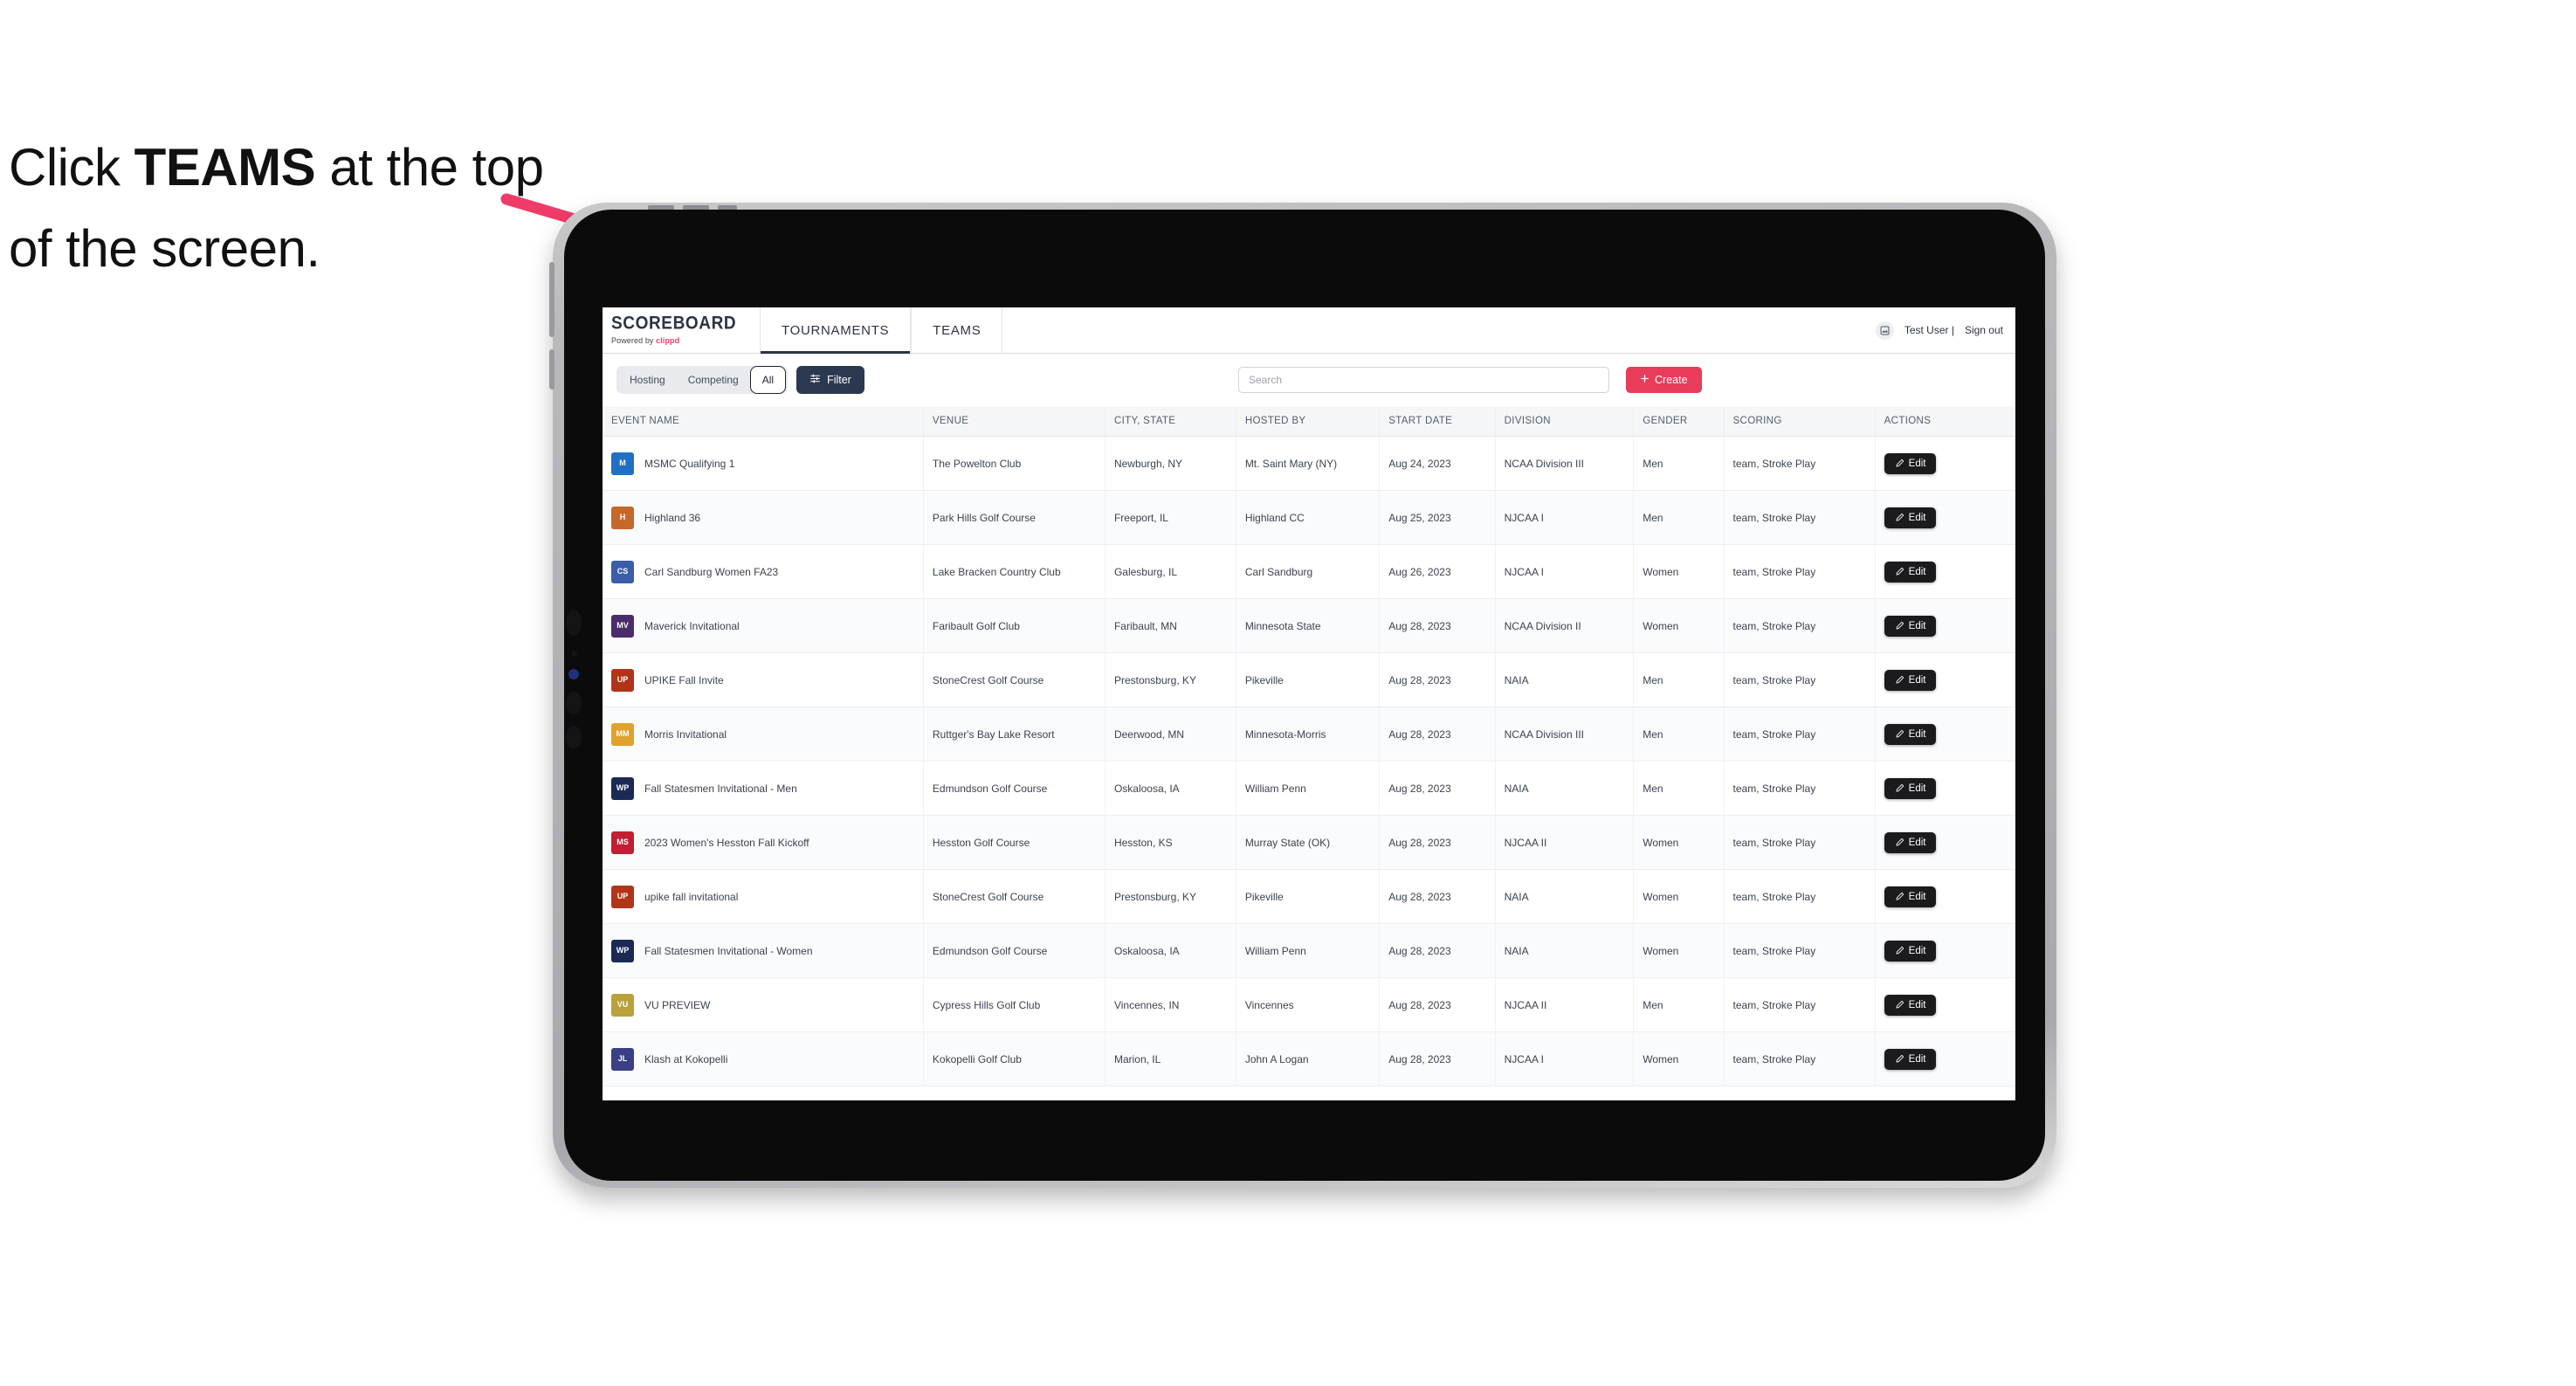 This screenshot has width=2576, height=1386. I want to click on cell-hosted-by: Mt. Saint Mary (NY), so click(1308, 463).